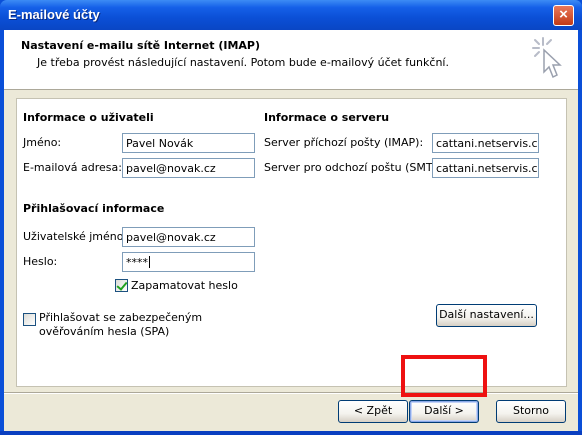 The width and height of the screenshot is (582, 435). What do you see at coordinates (40, 261) in the screenshot?
I see `password-label: Heslo:` at bounding box center [40, 261].